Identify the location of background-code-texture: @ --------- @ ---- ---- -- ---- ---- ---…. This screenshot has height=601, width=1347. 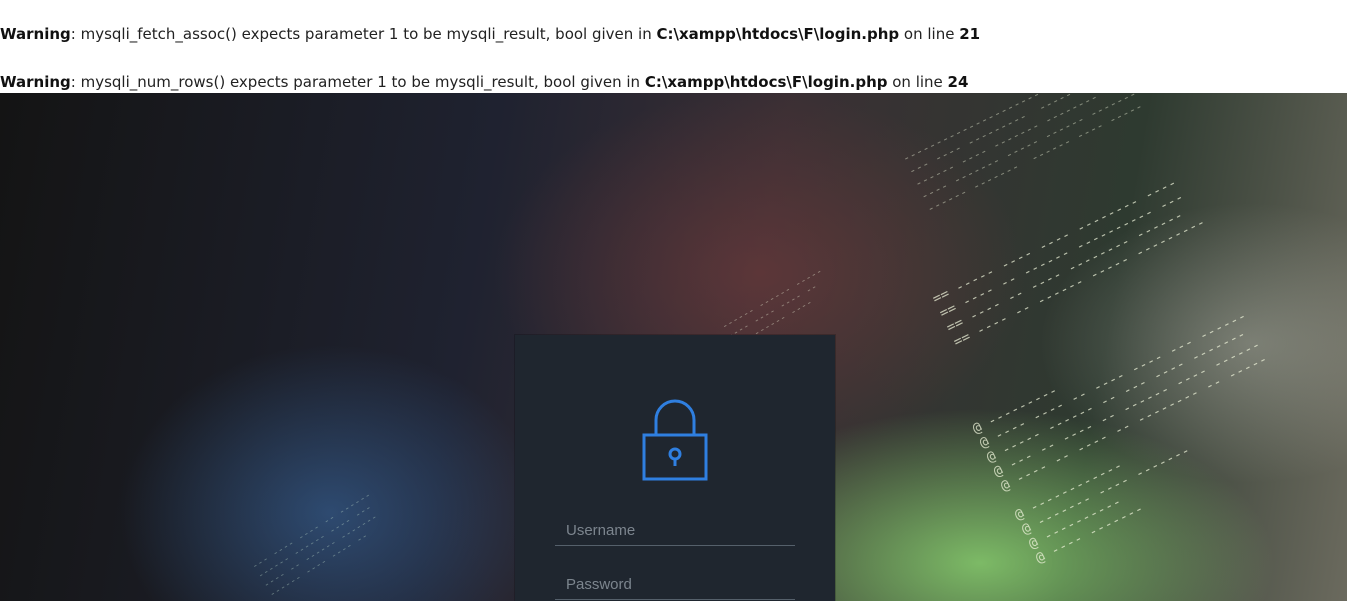
(1120, 437).